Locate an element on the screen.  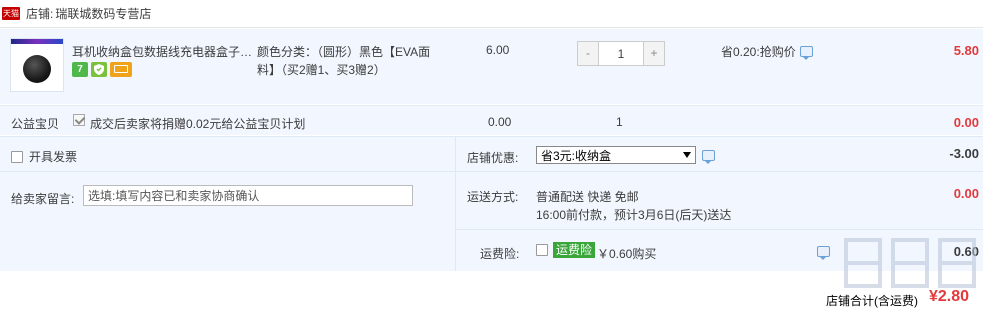
service-badges: 7 is located at coordinates (102, 69).